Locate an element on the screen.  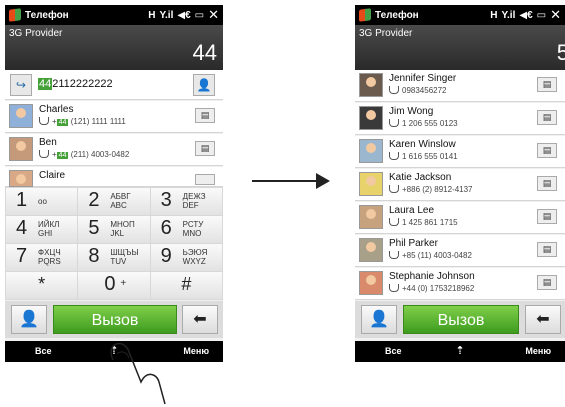
key-4: 4 ИЙКЛ GHI is located at coordinates (42, 229).